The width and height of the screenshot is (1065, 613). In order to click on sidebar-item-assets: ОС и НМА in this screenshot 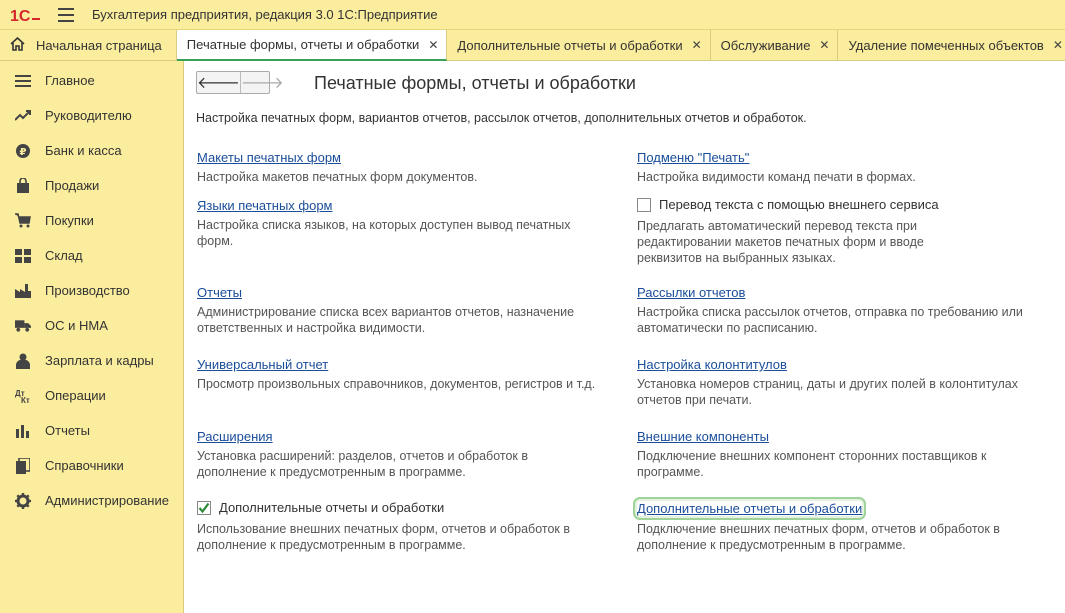, I will do `click(91, 325)`.